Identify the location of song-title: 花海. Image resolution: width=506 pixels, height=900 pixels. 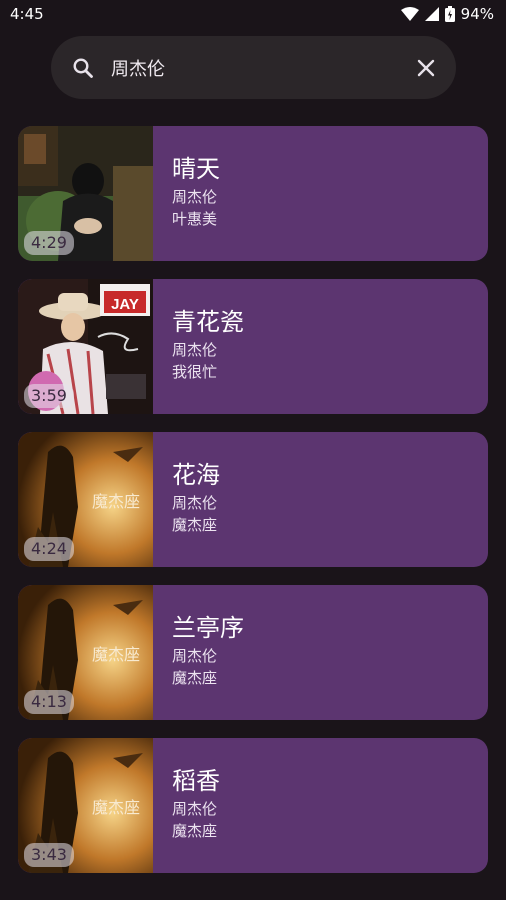
(196, 475).